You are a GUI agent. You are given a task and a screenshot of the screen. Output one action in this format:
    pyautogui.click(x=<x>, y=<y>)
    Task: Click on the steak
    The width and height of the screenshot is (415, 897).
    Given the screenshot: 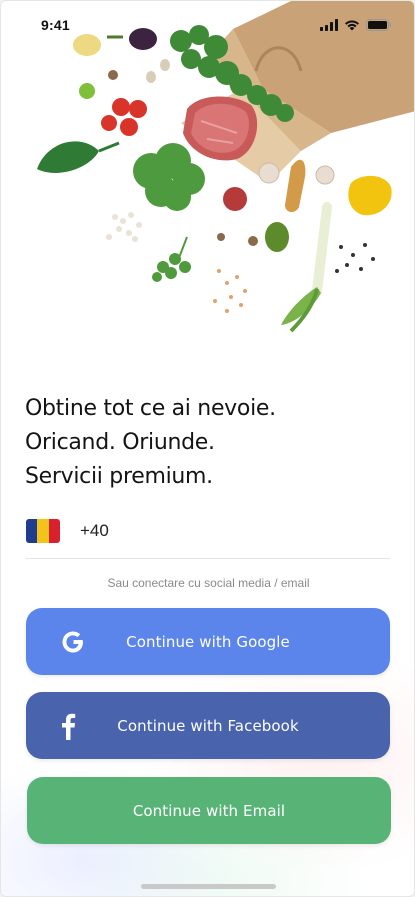 What is the action you would take?
    pyautogui.click(x=220, y=128)
    